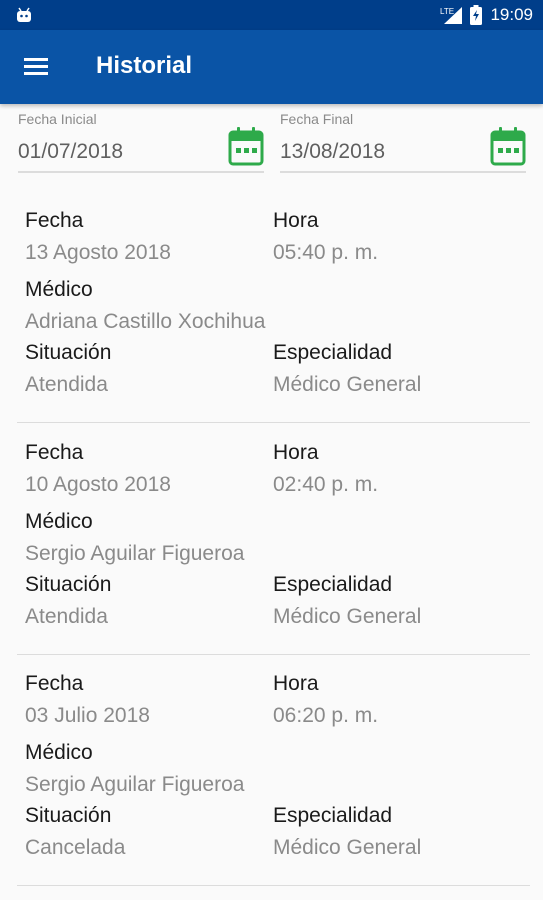  I want to click on time-value: 02:40 p. m., so click(326, 484).